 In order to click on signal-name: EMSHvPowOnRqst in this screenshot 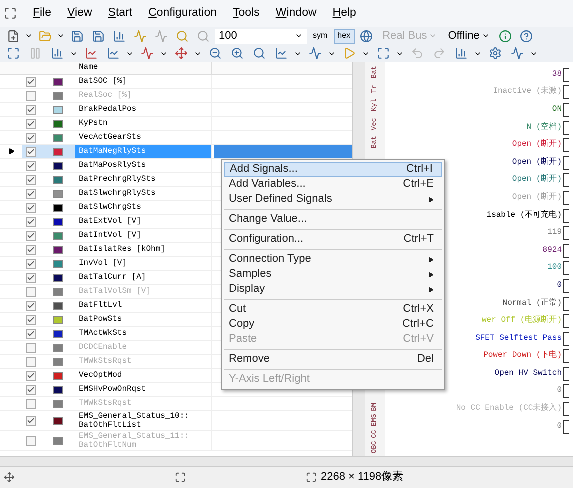, I will do `click(143, 389)`.